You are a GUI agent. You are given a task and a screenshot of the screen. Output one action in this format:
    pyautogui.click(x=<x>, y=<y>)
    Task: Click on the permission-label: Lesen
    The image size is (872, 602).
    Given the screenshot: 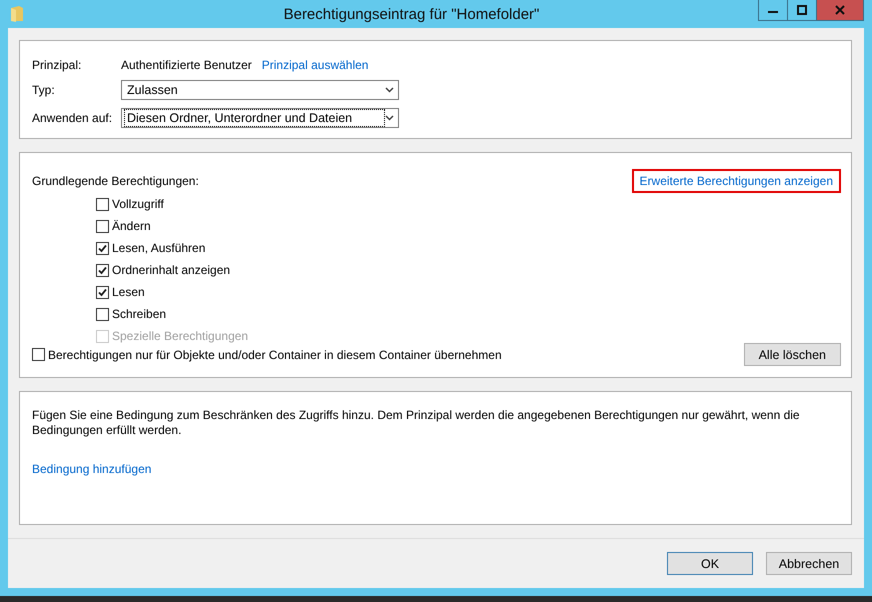 What is the action you would take?
    pyautogui.click(x=128, y=292)
    